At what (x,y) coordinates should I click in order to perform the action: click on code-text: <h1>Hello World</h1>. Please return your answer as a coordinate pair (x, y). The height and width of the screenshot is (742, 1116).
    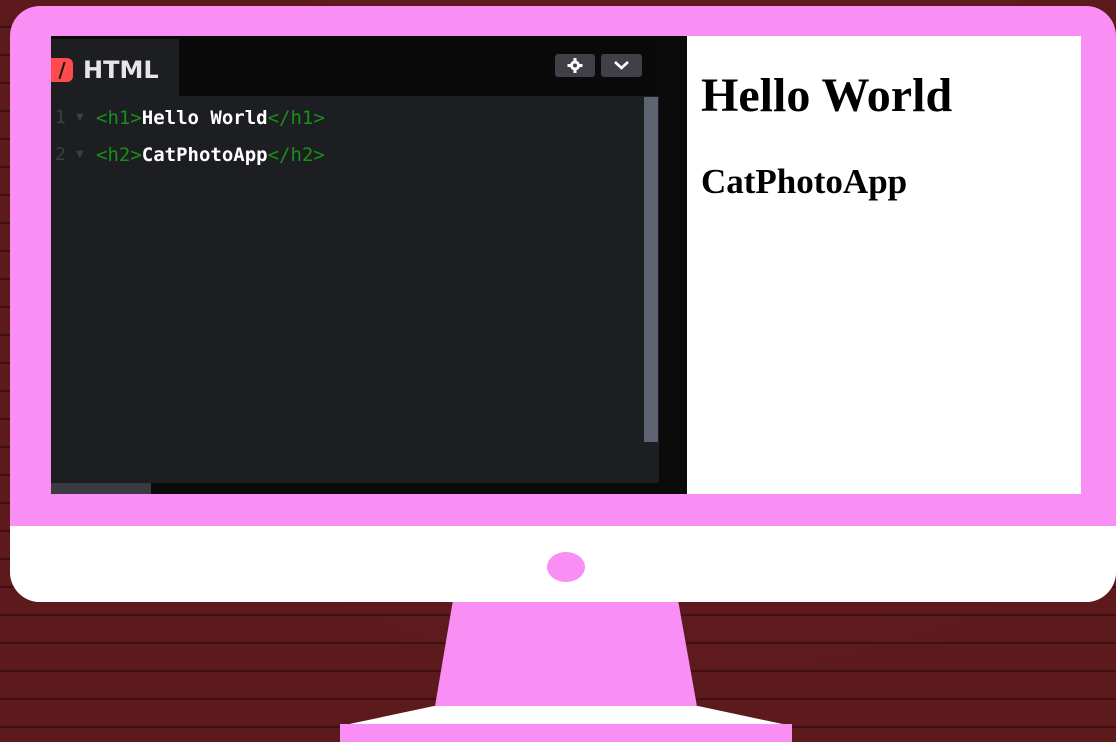
    Looking at the image, I should click on (210, 118).